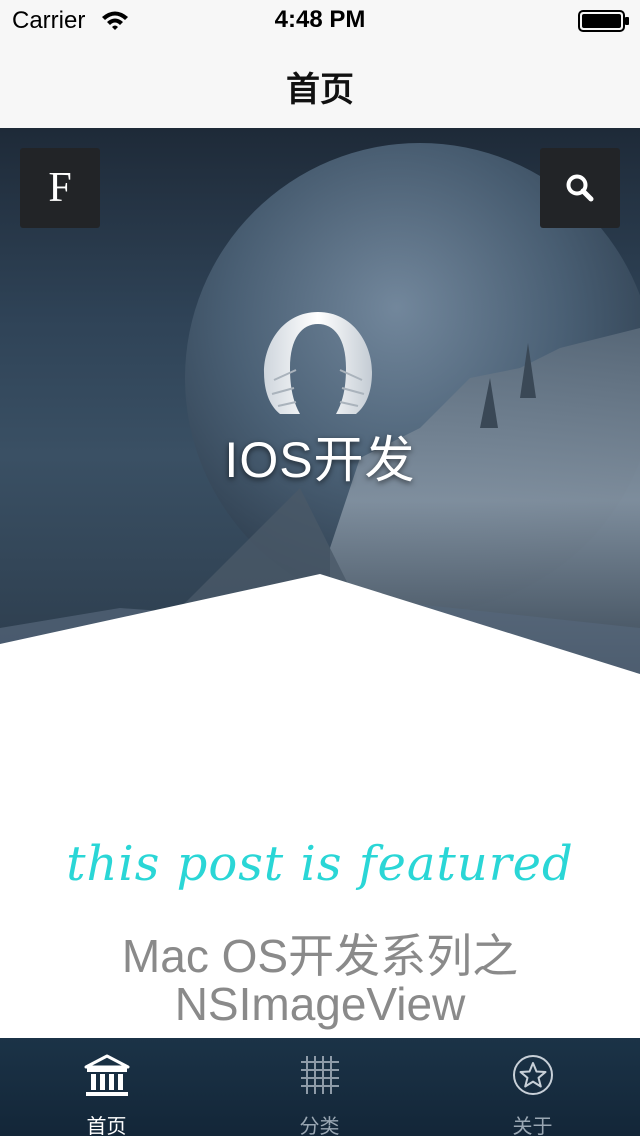 The width and height of the screenshot is (640, 1136). I want to click on status-bar: Carrier 4:48 PM, so click(320, 20).